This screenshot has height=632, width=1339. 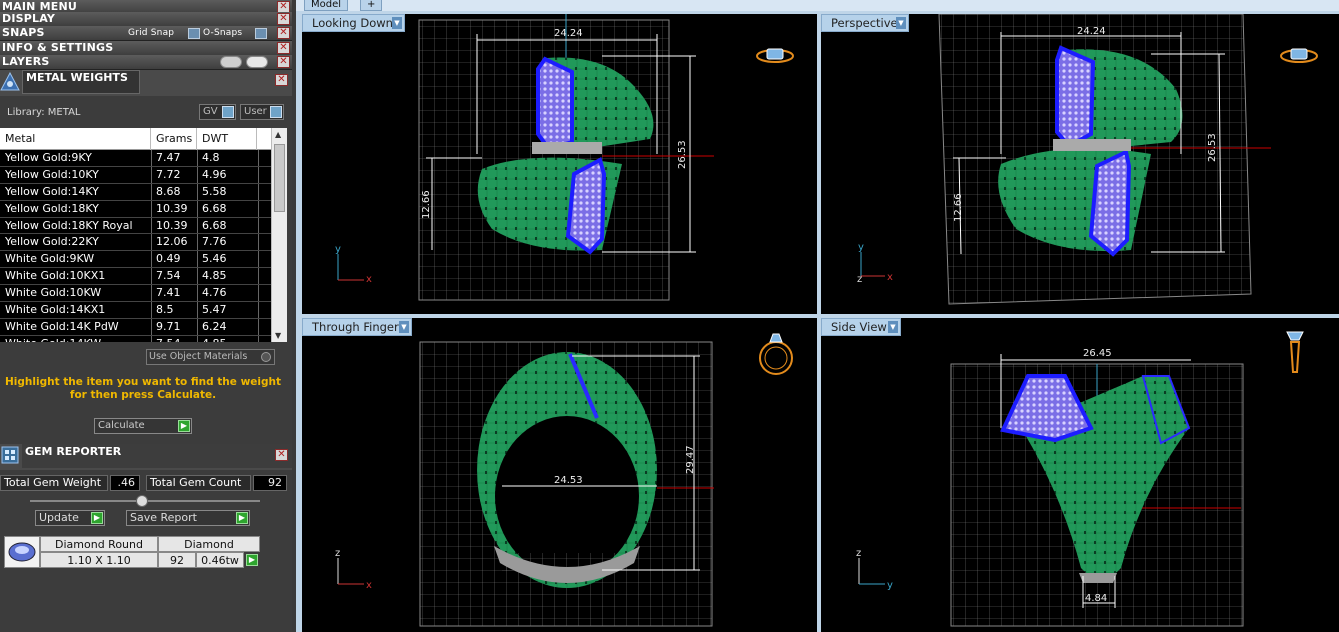 What do you see at coordinates (99, 544) in the screenshot?
I see `gem-shape-cell: Diamond Round` at bounding box center [99, 544].